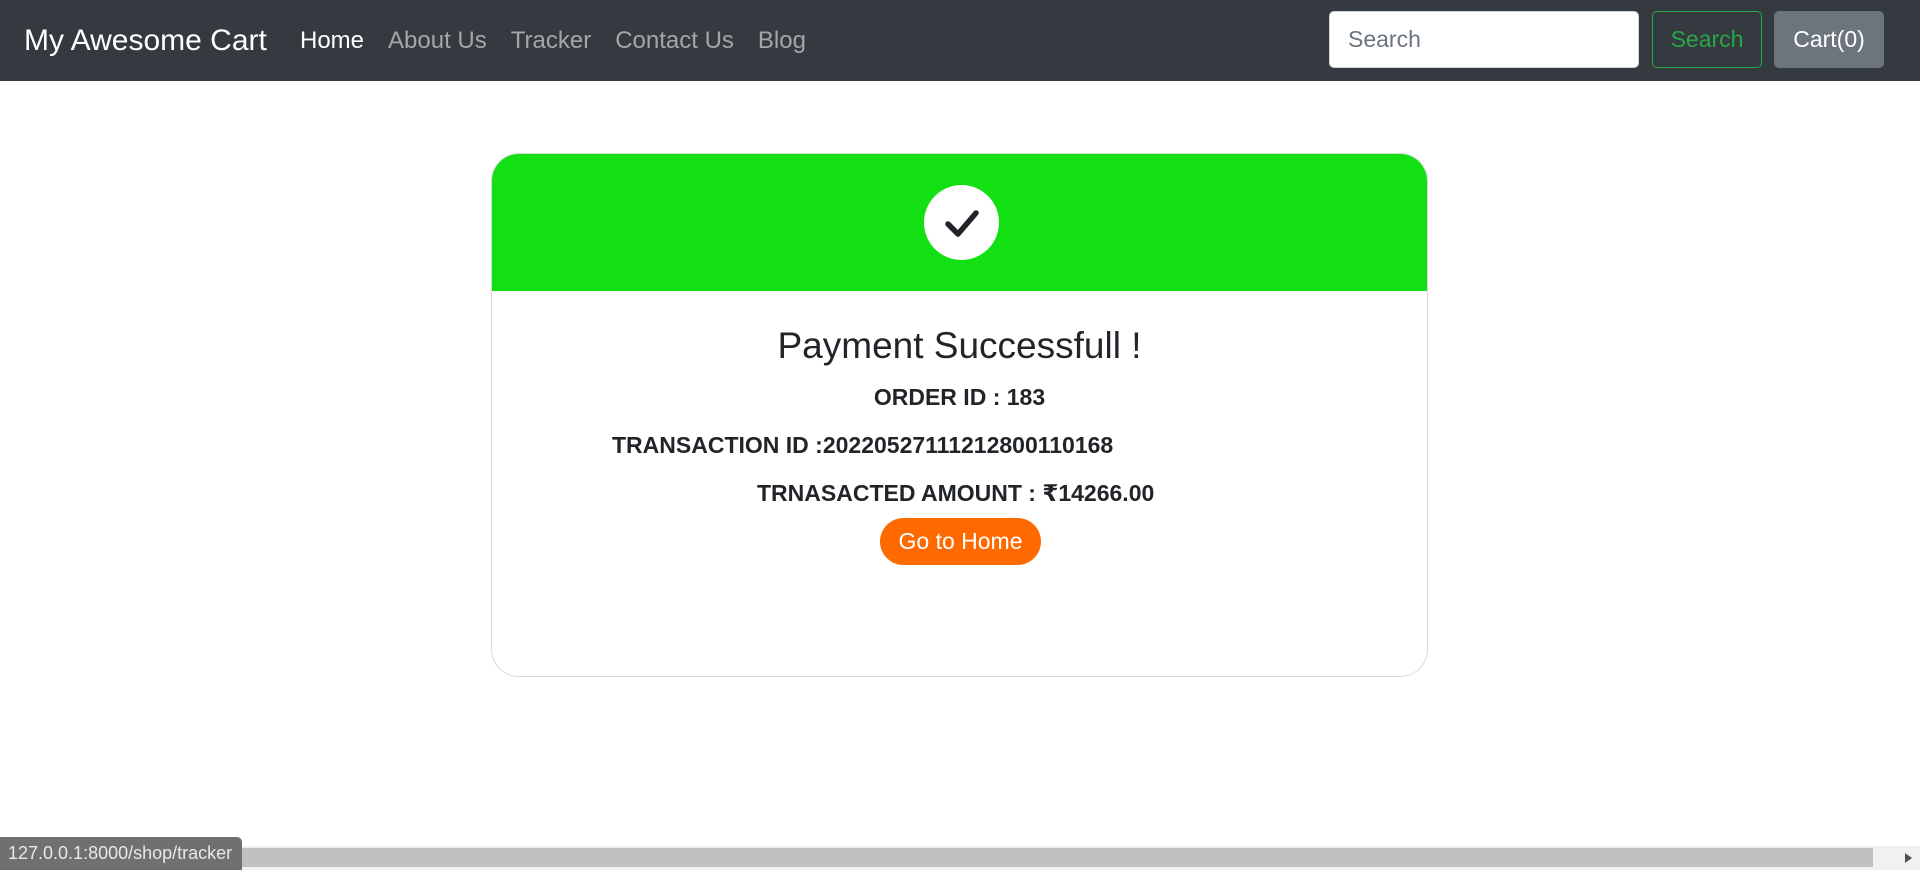  I want to click on brand-logo-text: My Awesome Cart, so click(145, 40).